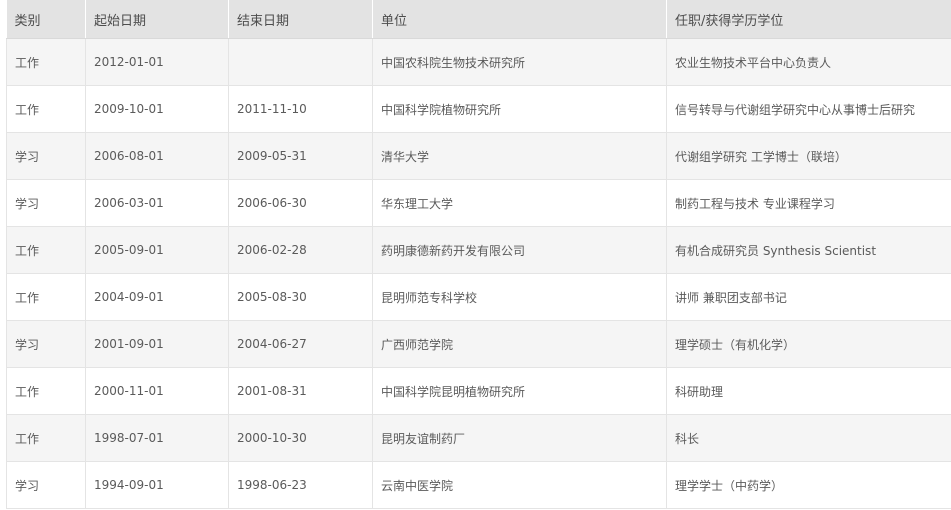 This screenshot has width=951, height=510. Describe the element at coordinates (157, 250) in the screenshot. I see `cell-start-date: 2005-09-01` at that location.